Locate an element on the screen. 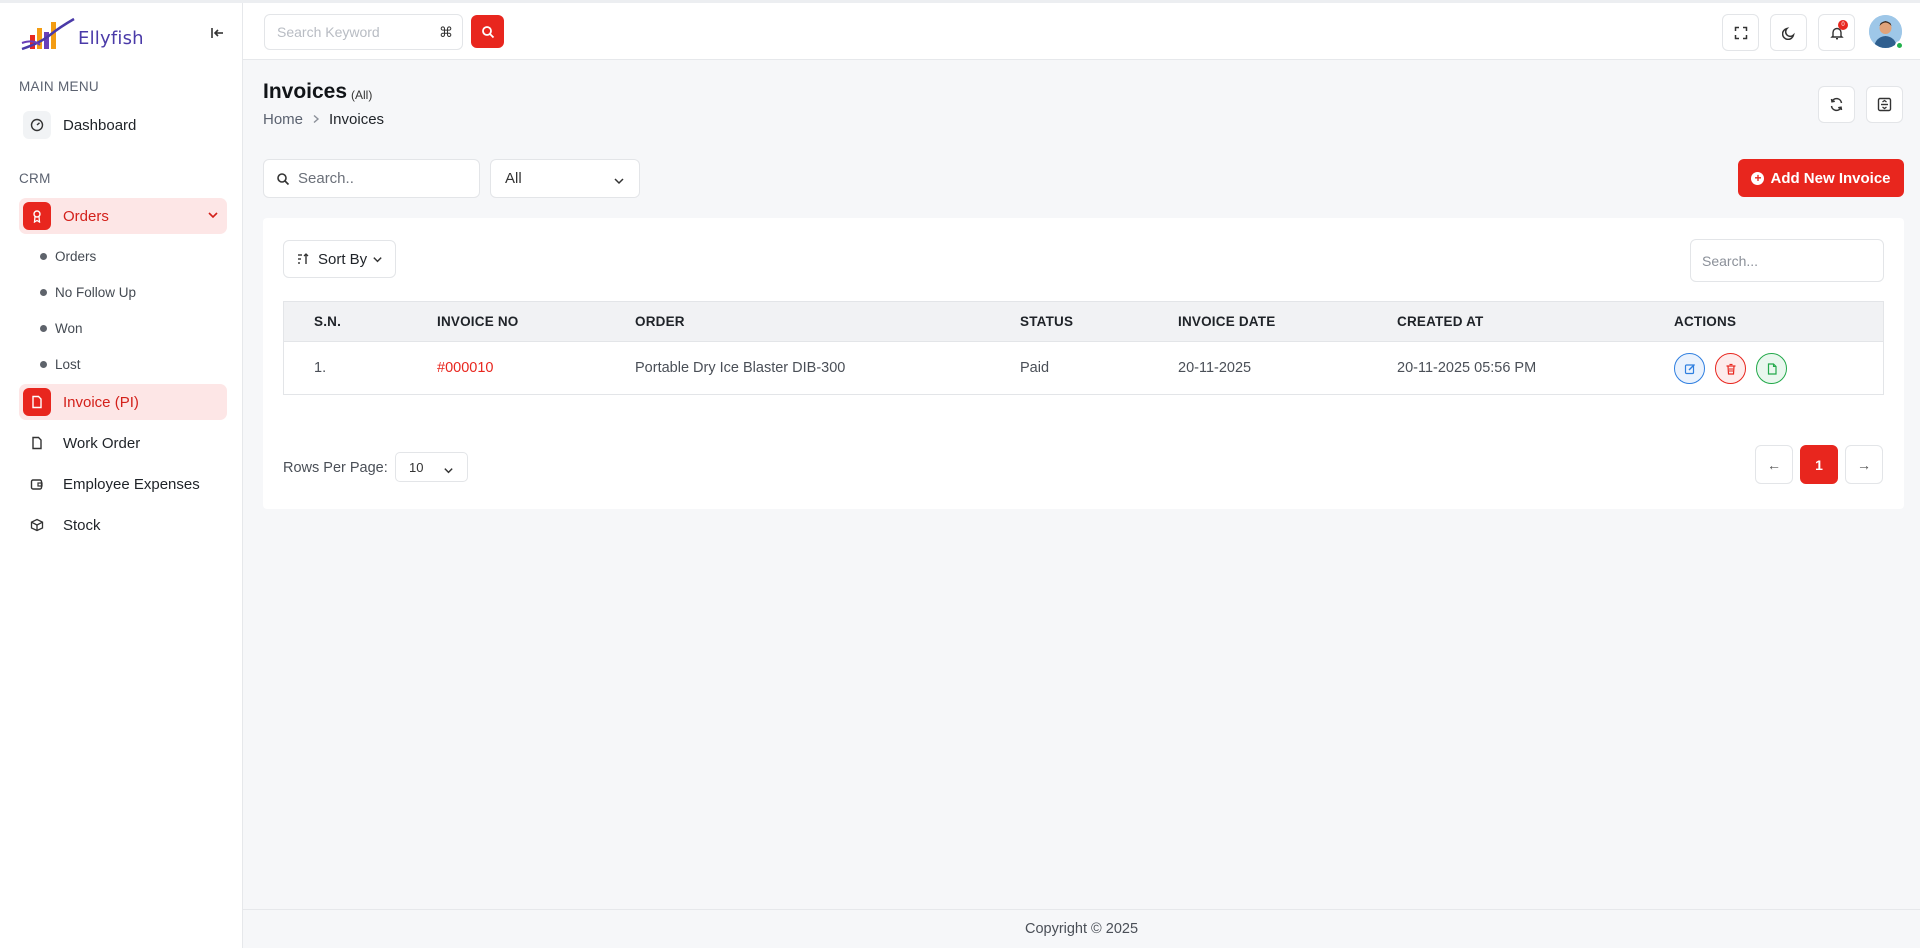  sidebar-subitem-won: Won is located at coordinates (61, 328).